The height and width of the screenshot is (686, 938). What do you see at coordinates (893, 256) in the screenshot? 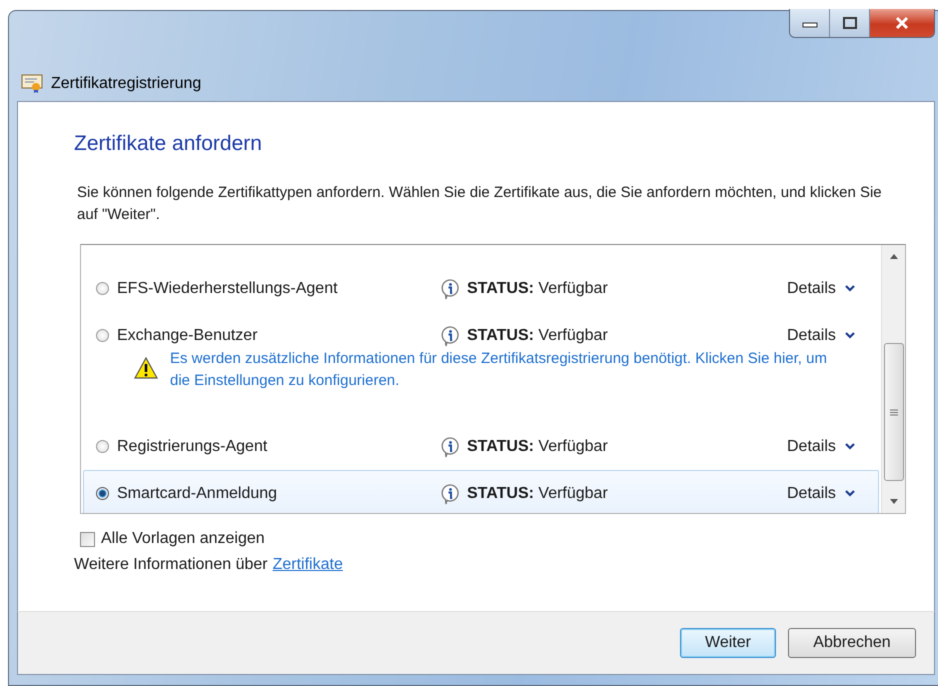
I see `scroll-up-icon` at bounding box center [893, 256].